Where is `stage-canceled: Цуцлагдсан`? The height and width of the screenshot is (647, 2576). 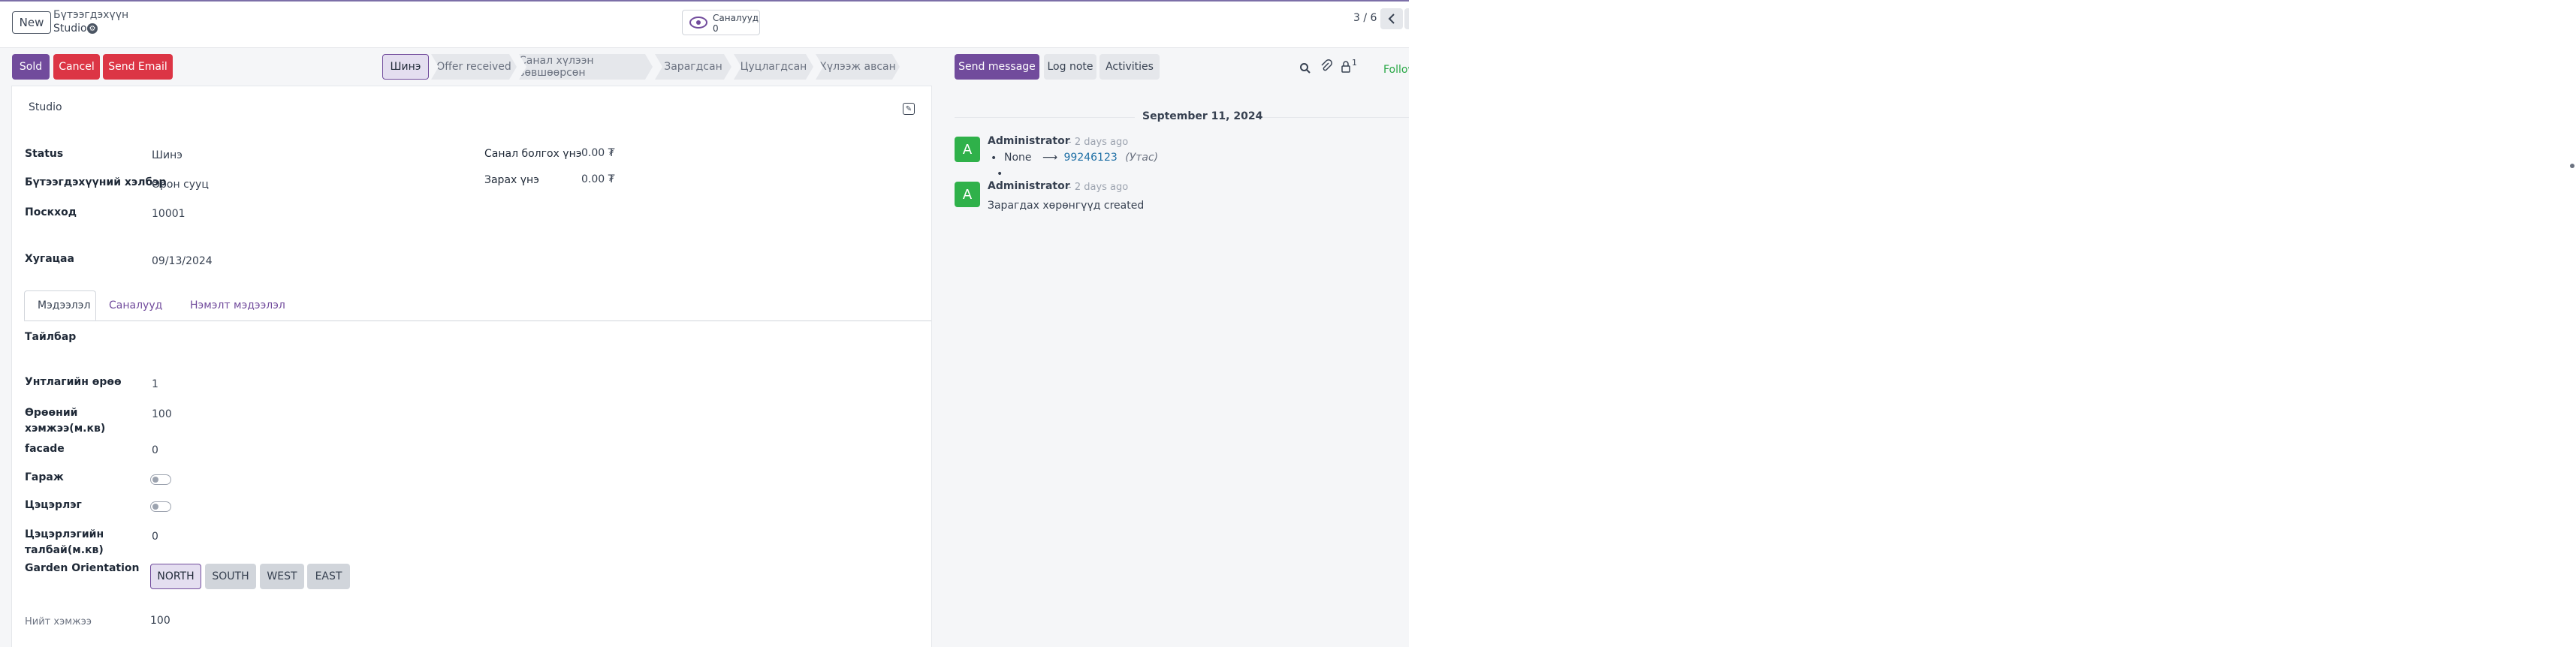
stage-canceled: Цуцлагдсан is located at coordinates (773, 67).